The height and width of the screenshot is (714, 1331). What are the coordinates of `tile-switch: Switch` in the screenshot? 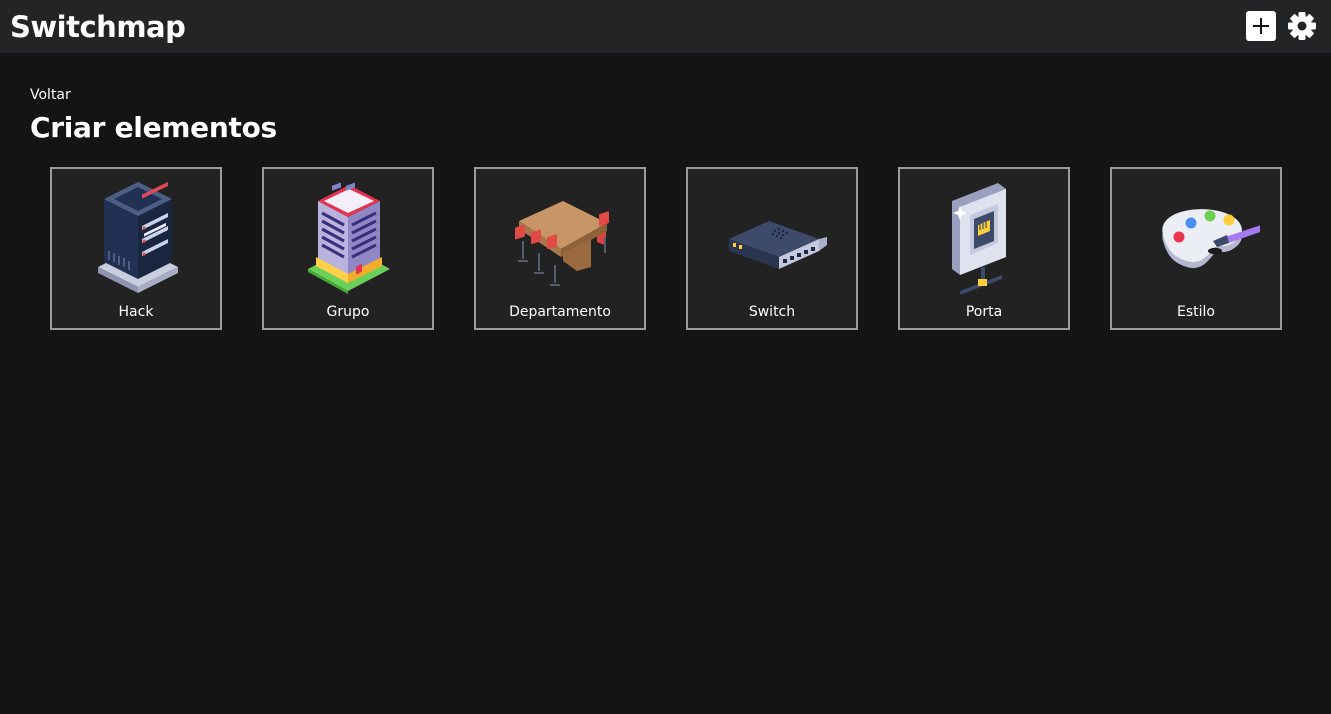 It's located at (772, 248).